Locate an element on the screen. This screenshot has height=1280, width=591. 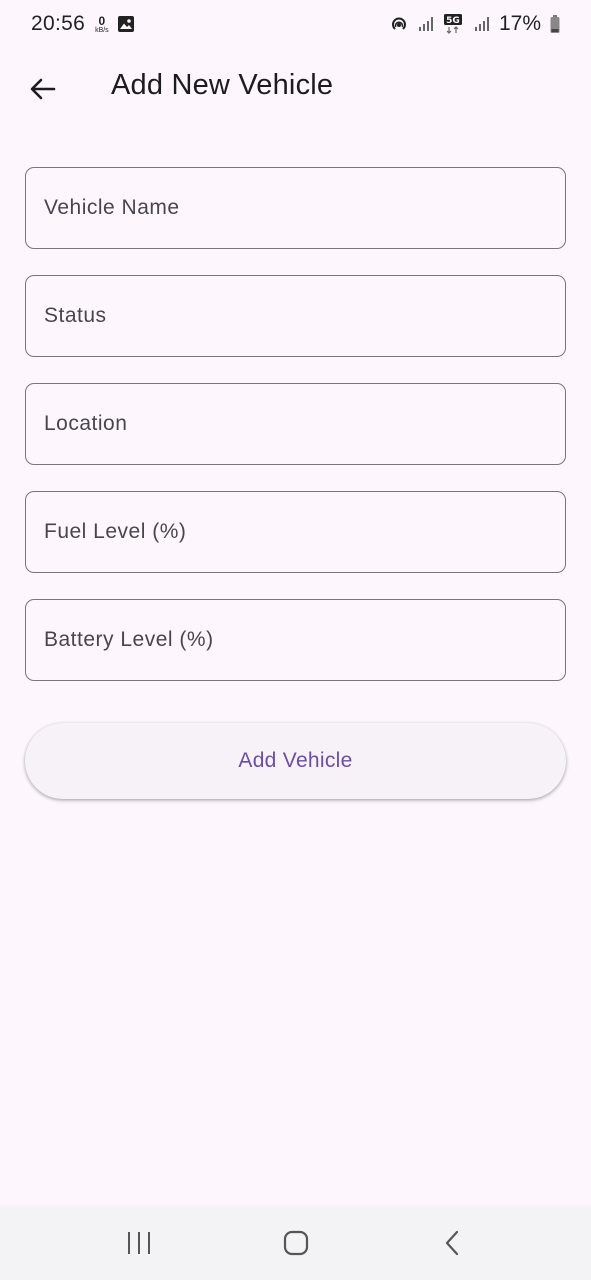
home-icon is located at coordinates (296, 1243).